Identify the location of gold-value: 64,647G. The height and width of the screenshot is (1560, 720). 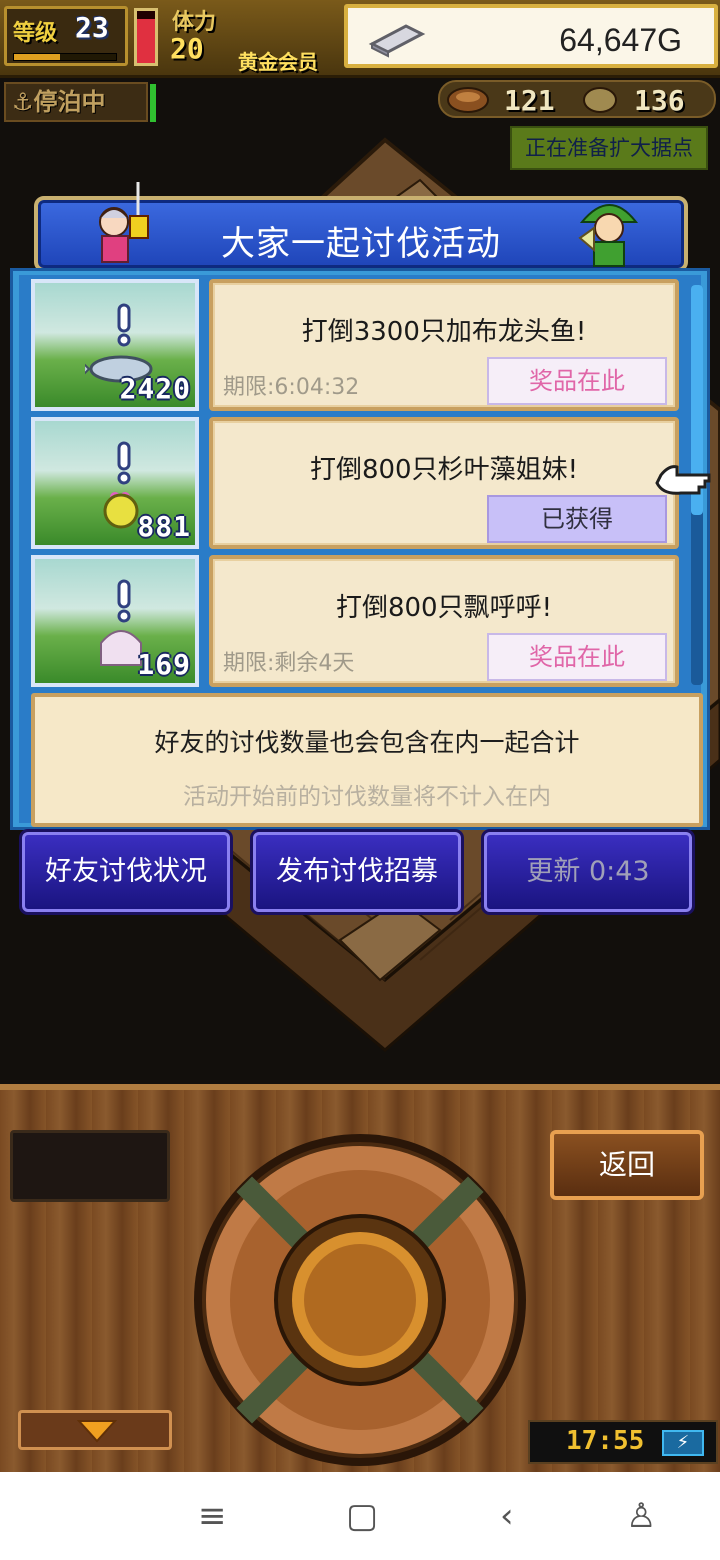
(620, 40).